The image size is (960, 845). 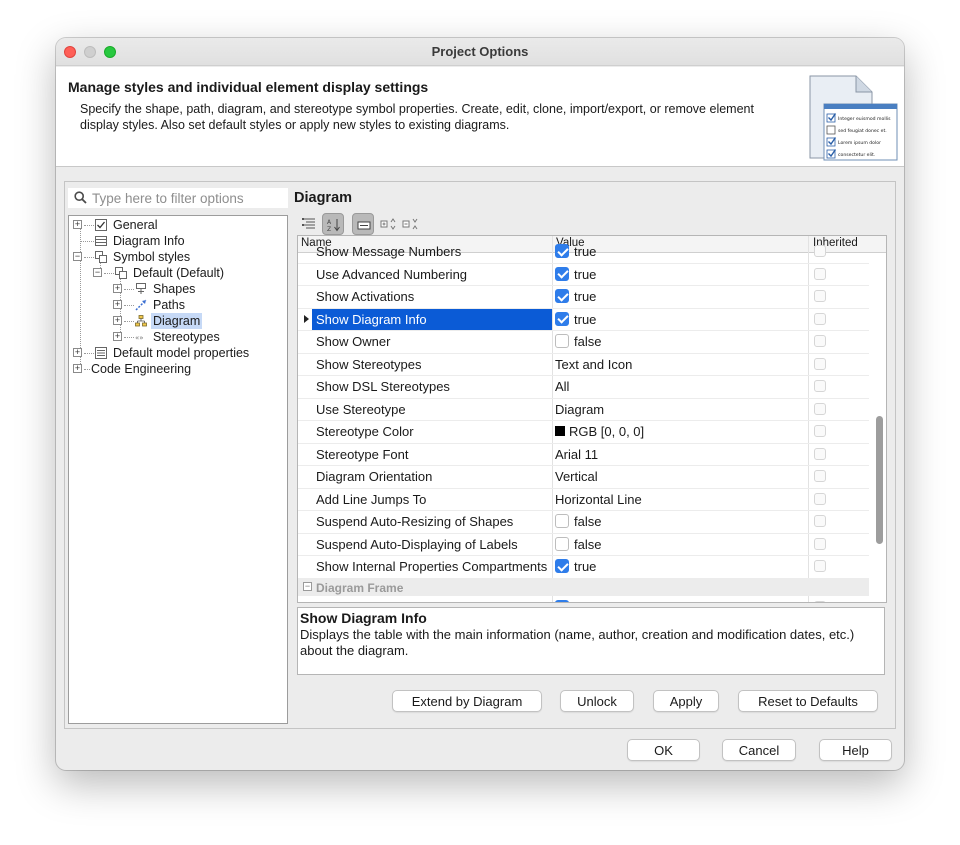 I want to click on table-row: Suspend Auto-Displaying of Labels false, so click(x=583, y=545).